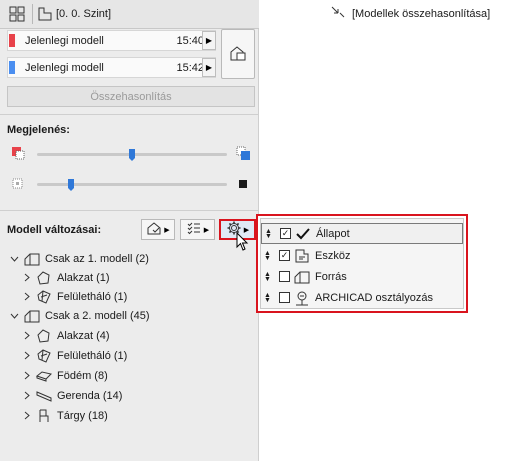  I want to click on mouse-cursor-icon, so click(243, 243).